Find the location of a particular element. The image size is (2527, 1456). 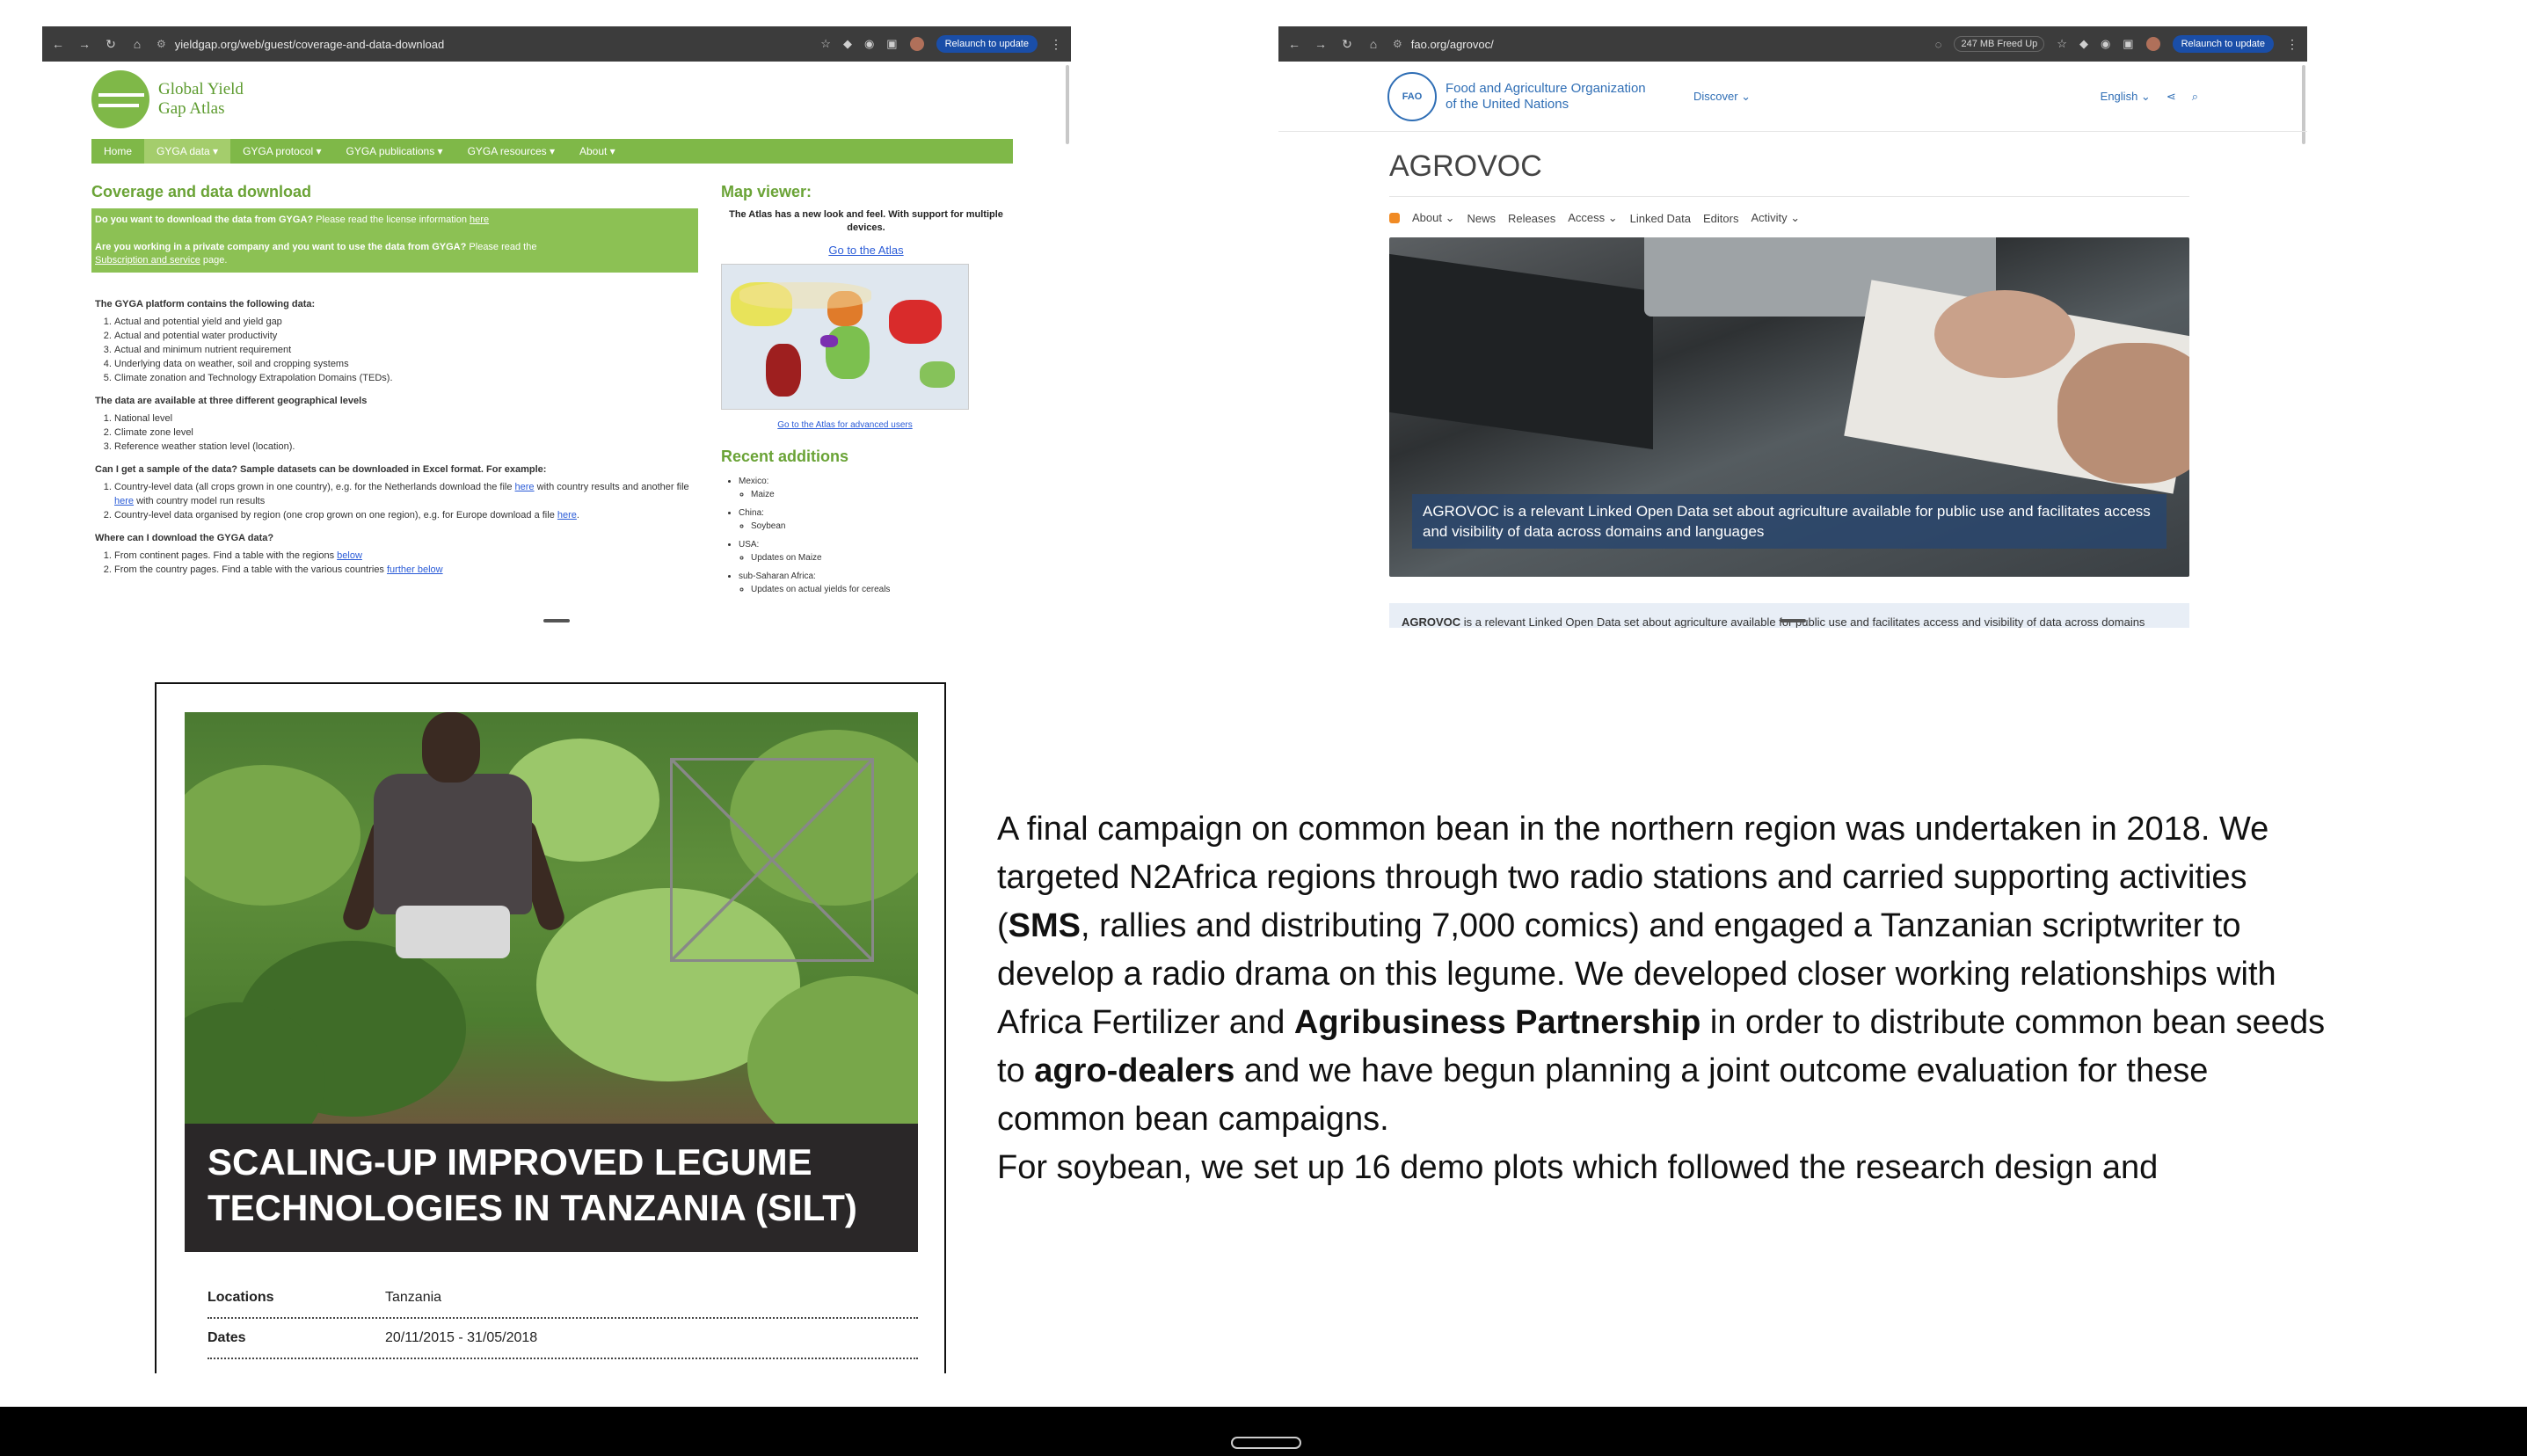

list-item: China: Soybean is located at coordinates (875, 519).